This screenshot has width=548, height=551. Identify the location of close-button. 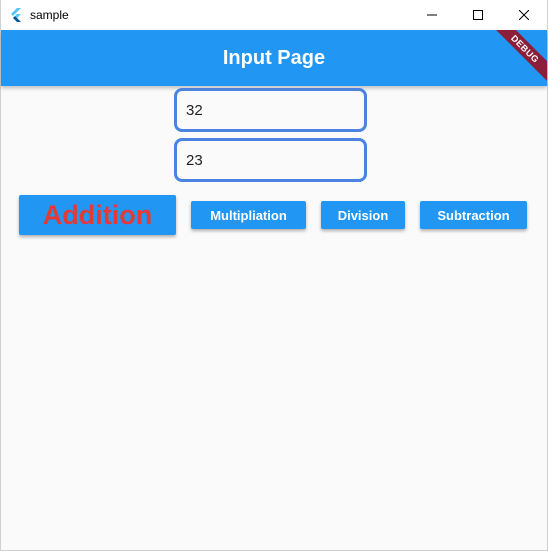
(524, 15).